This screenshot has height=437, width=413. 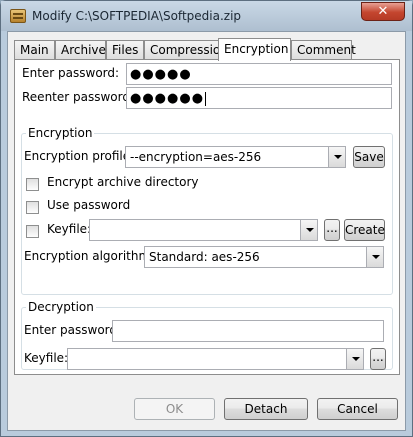 What do you see at coordinates (46, 358) in the screenshot?
I see `decryption-keyfile-label: Keyfile:` at bounding box center [46, 358].